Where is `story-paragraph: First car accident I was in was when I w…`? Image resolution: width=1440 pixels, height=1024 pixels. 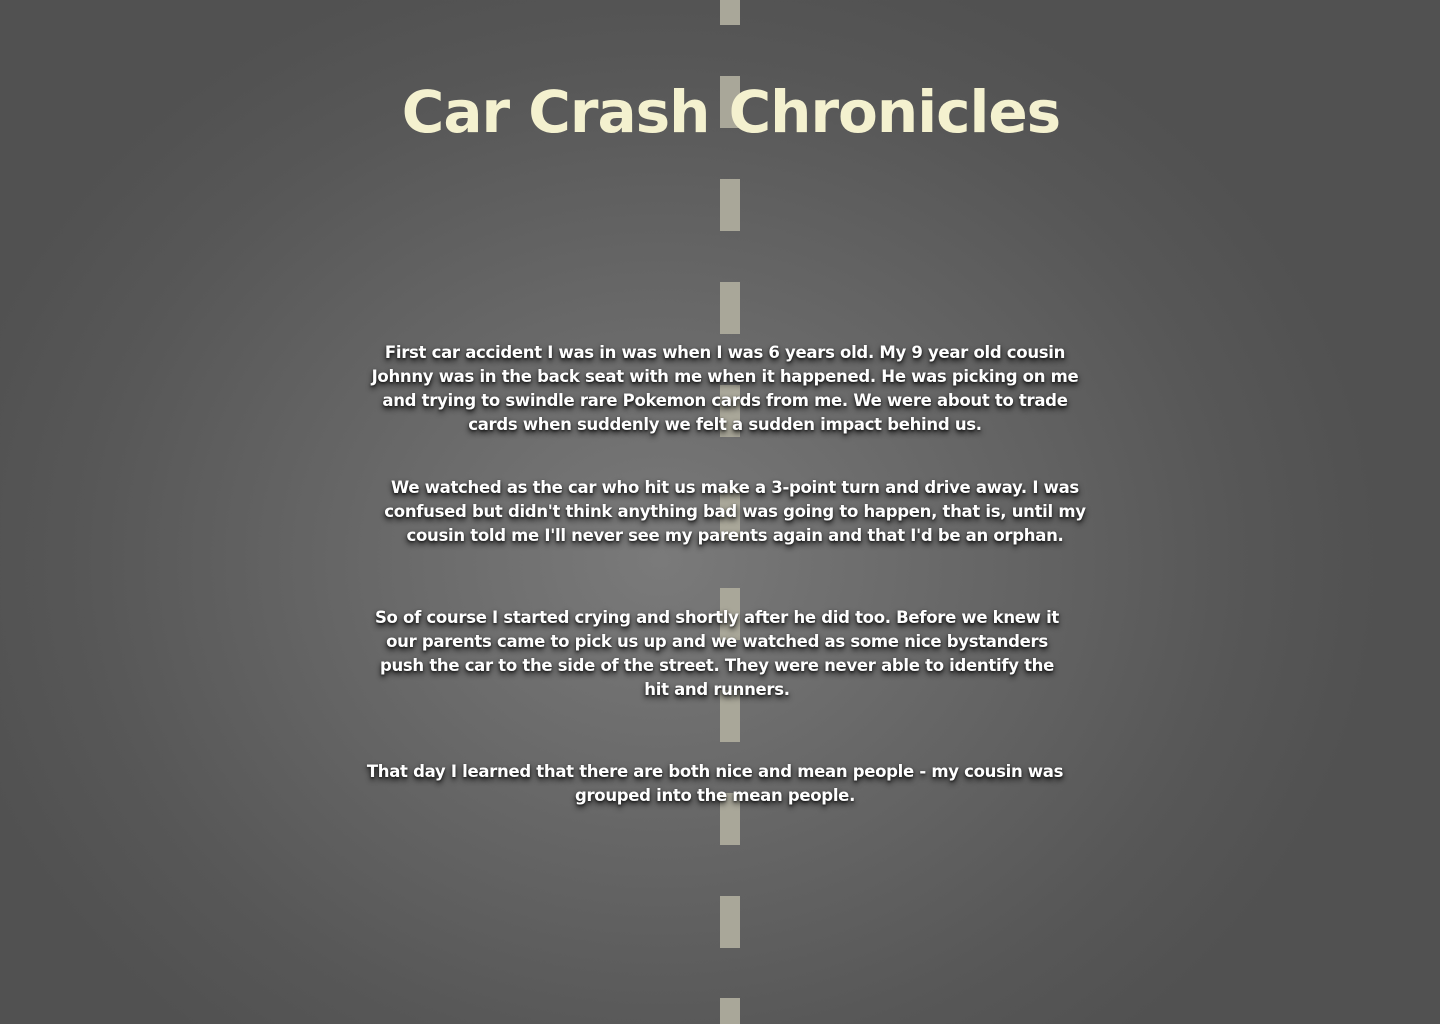 story-paragraph: First car accident I was in was when I w… is located at coordinates (725, 388).